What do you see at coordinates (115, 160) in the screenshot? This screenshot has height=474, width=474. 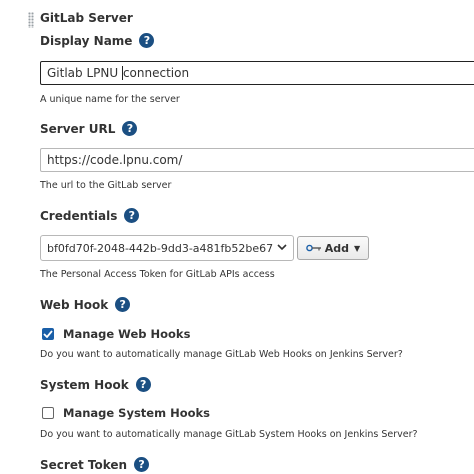 I see `server-url-value: https://code.lpnu.com/` at bounding box center [115, 160].